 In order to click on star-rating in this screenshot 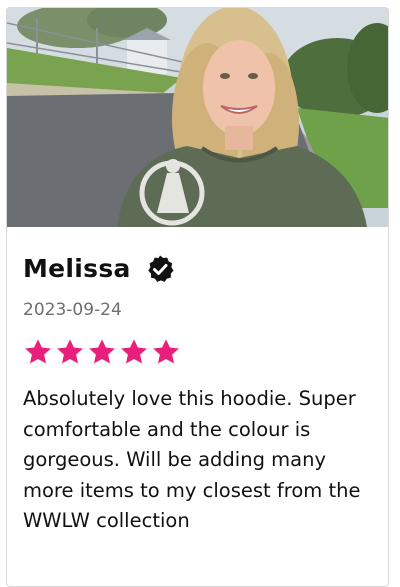, I will do `click(102, 352)`.